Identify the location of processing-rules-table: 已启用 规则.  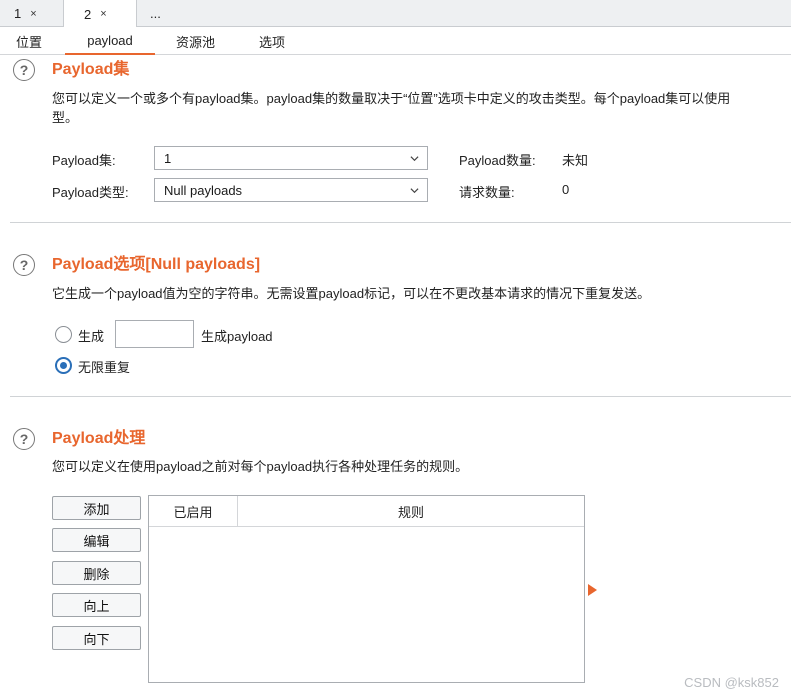
(366, 589).